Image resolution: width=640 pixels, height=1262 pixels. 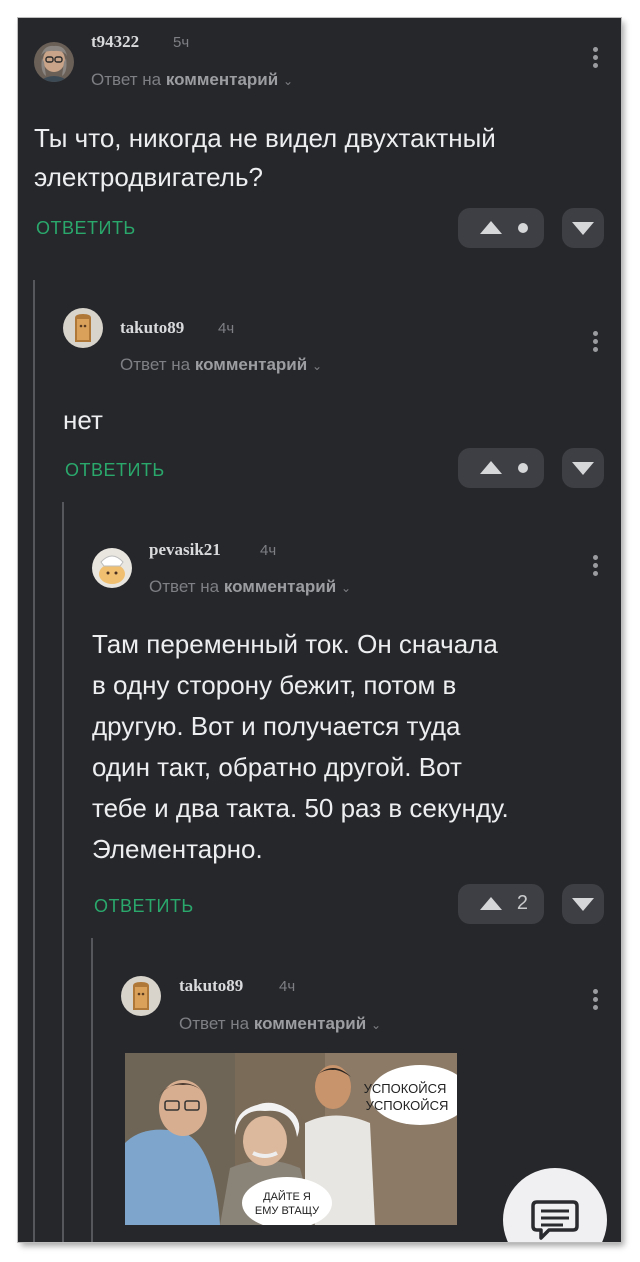 I want to click on meme-caption-bottom-1: ДАЙТЕ Я, so click(x=287, y=1196).